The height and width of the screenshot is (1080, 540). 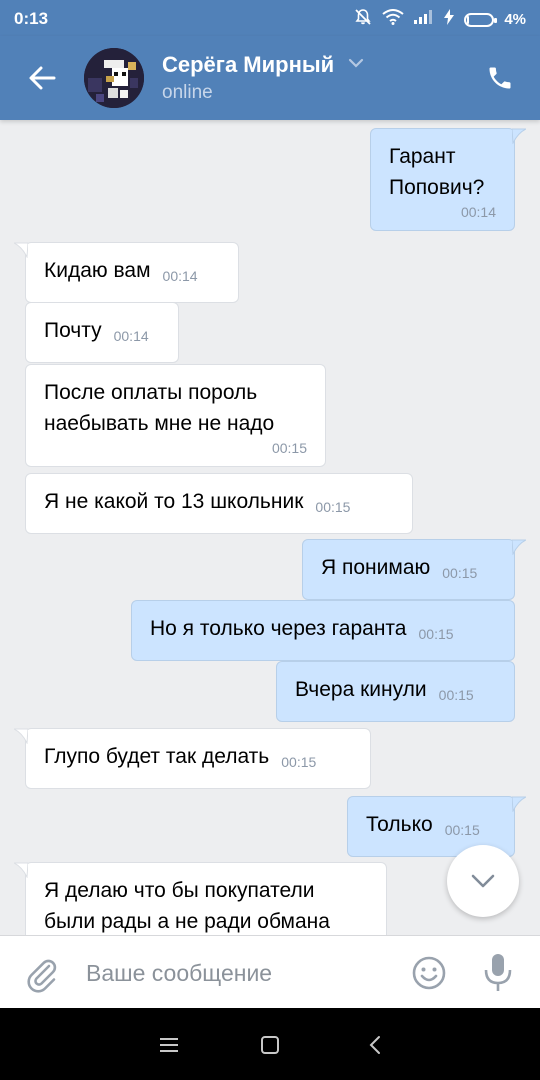 I want to click on smiley-icon, so click(x=429, y=973).